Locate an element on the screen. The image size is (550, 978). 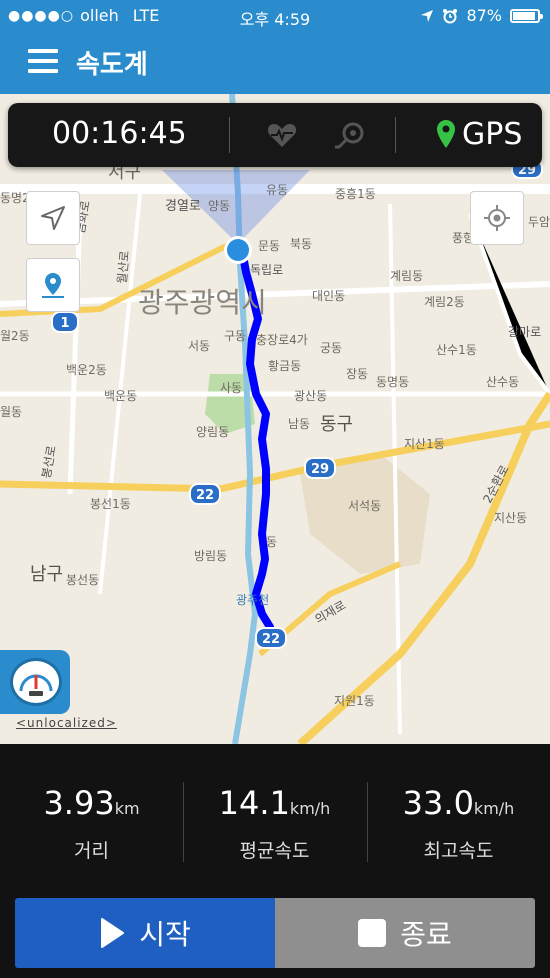
map-label: 광산동 is located at coordinates (310, 396).